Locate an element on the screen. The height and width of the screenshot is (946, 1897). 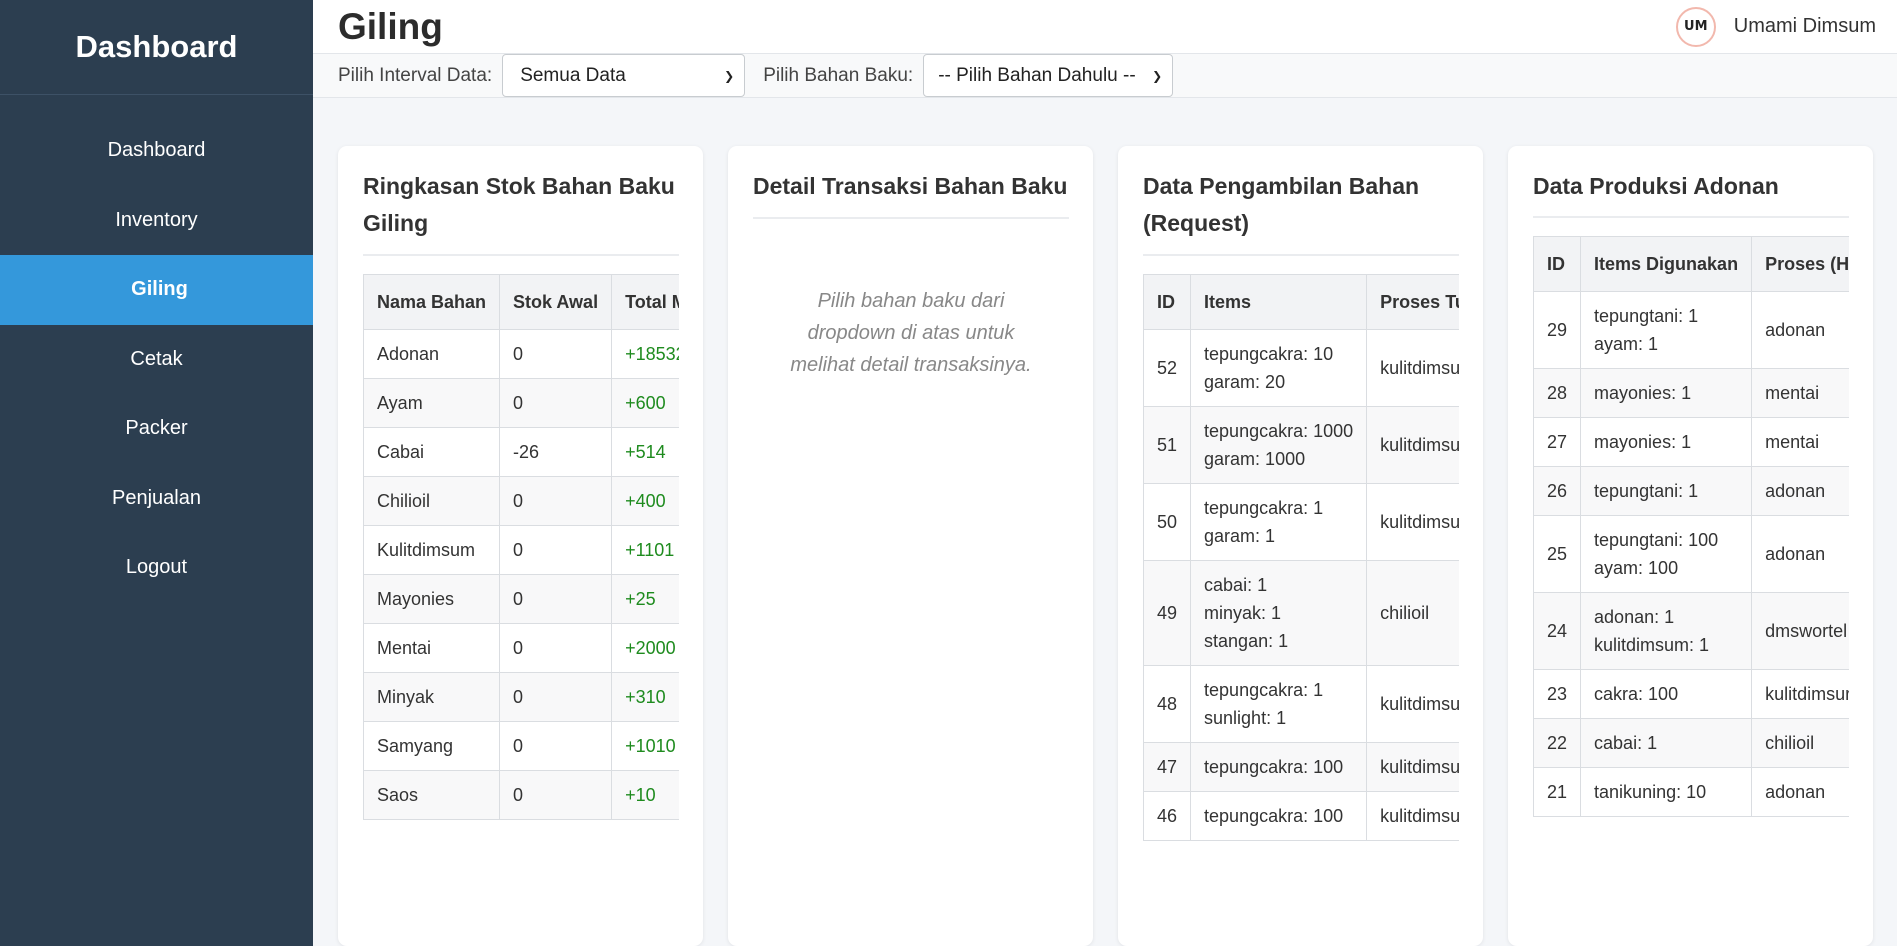
bahan-select: -- Pilih Bahan Dahulu -- ❯ is located at coordinates (1048, 75).